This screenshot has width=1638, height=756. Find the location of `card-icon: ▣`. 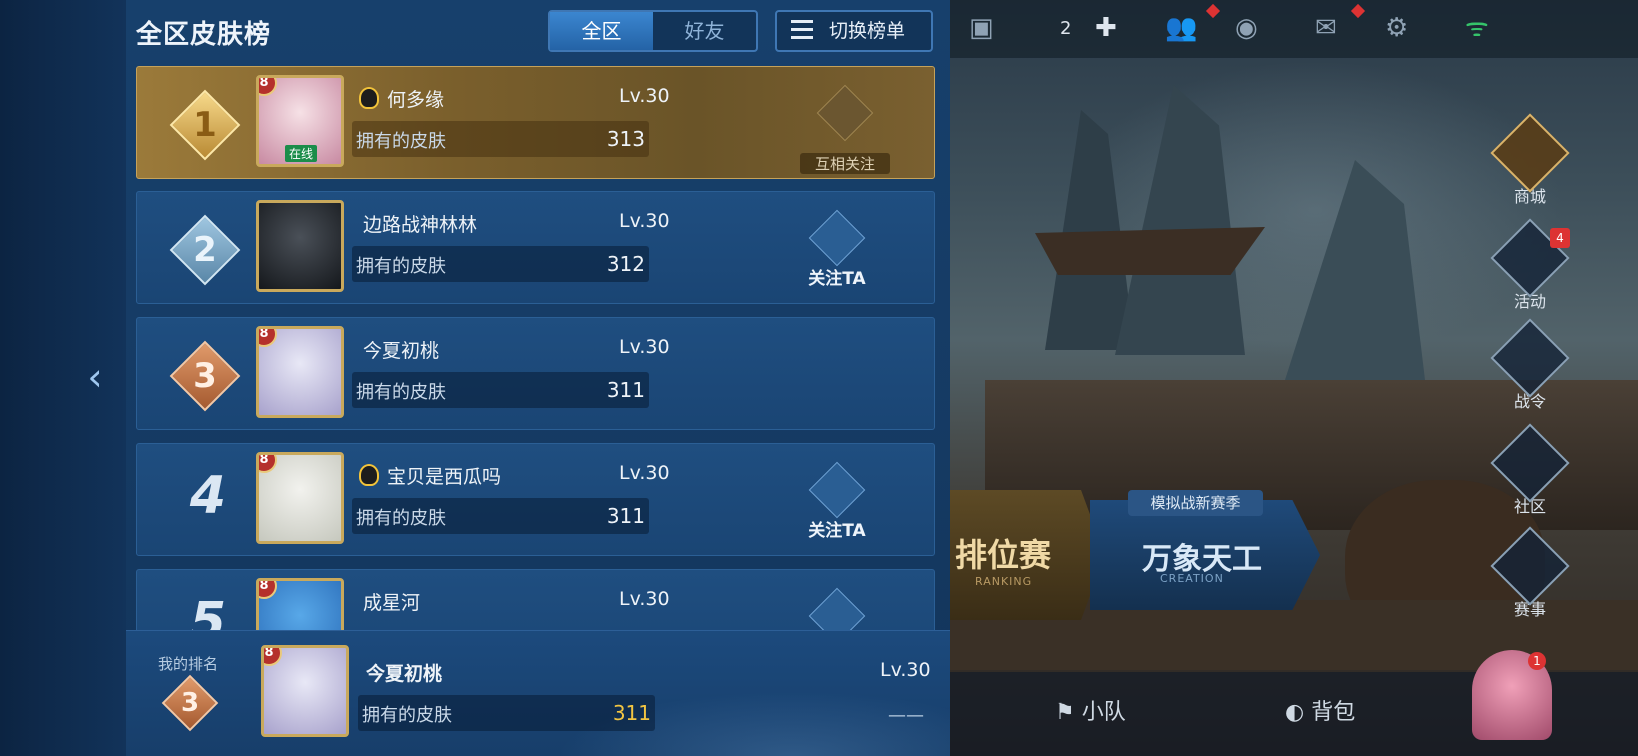

card-icon: ▣ is located at coordinates (981, 28).